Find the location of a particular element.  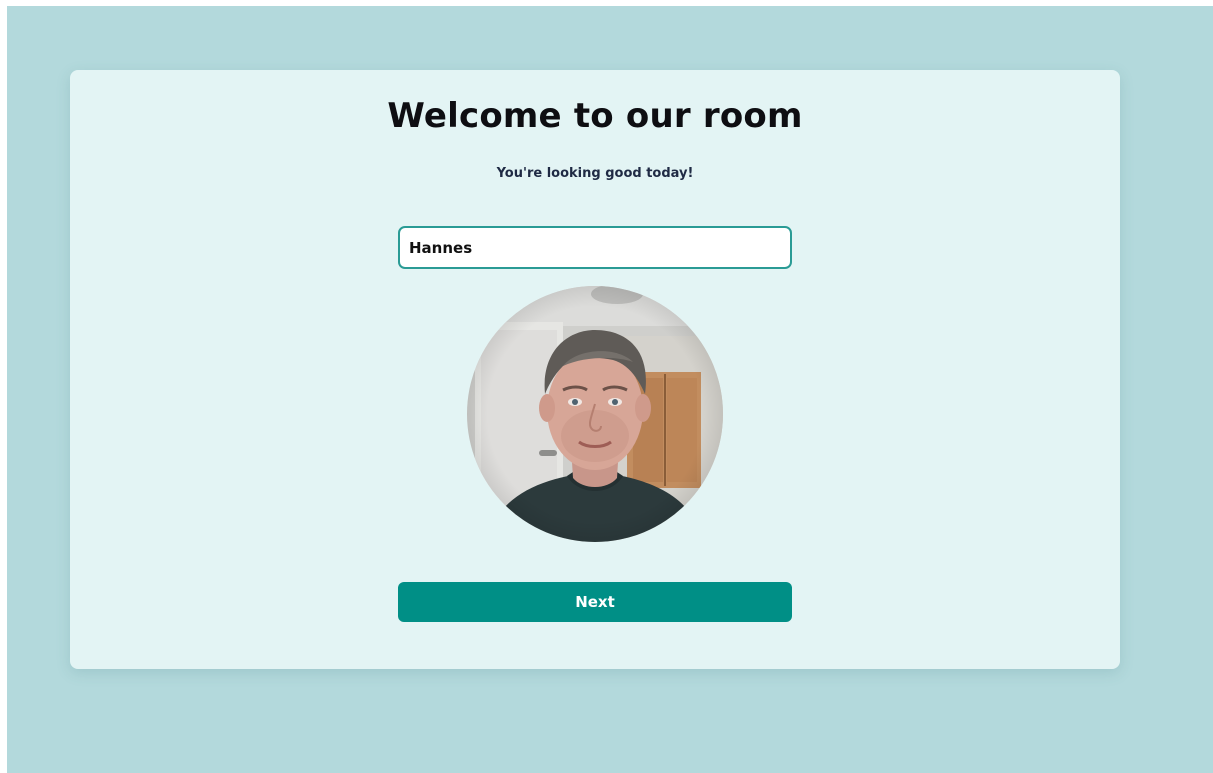

name-input is located at coordinates (595, 247).